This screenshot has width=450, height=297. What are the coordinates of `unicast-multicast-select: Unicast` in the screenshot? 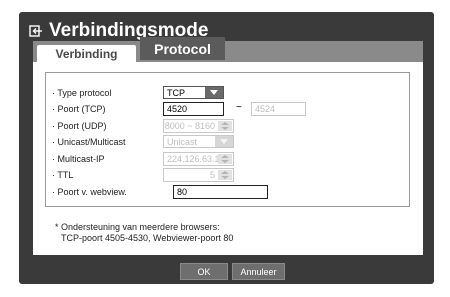 It's located at (198, 141).